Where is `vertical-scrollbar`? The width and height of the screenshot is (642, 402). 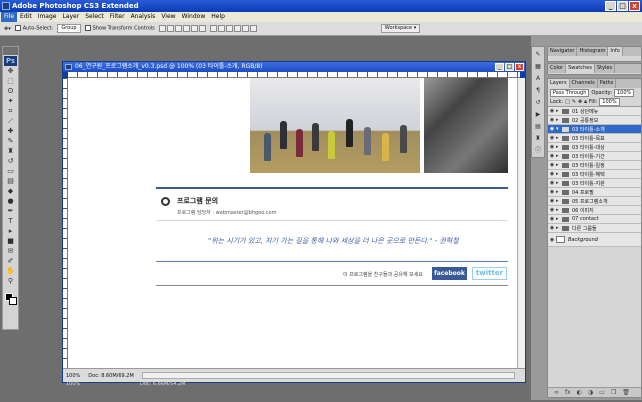
vertical-scrollbar is located at coordinates (521, 223).